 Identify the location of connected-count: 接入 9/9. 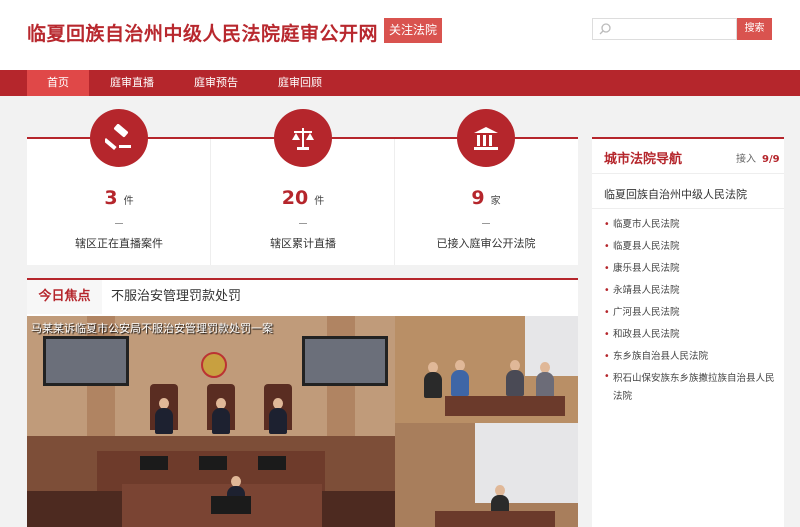
(758, 159).